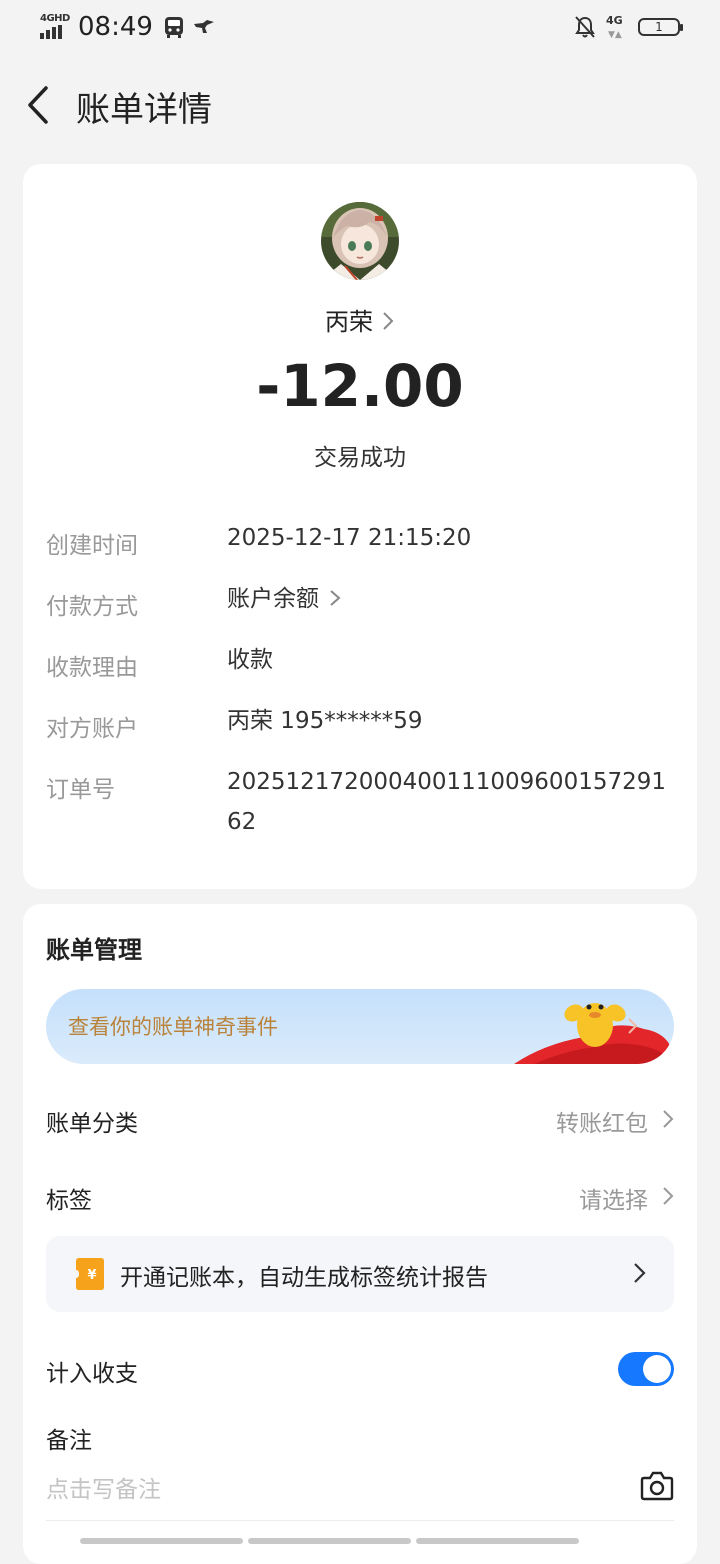 This screenshot has width=720, height=1564. I want to click on status-left: 4GHD 08:49, so click(131, 27).